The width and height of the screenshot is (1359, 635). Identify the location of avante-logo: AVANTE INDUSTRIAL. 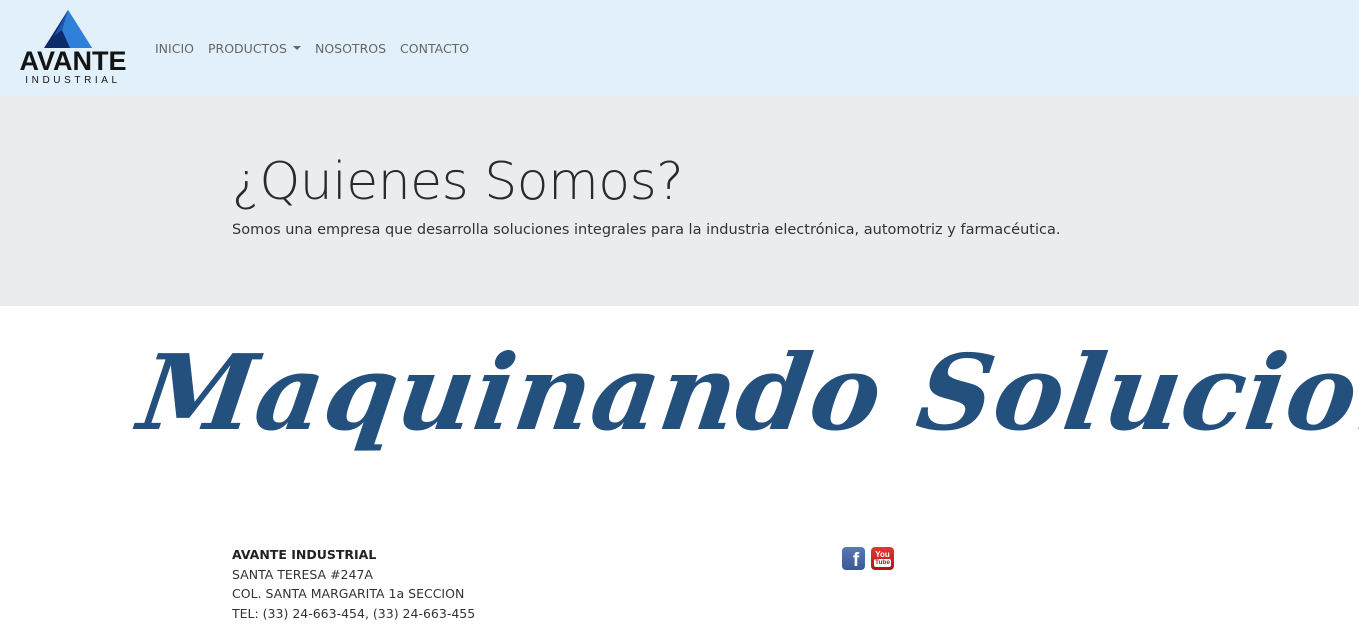
(72, 48).